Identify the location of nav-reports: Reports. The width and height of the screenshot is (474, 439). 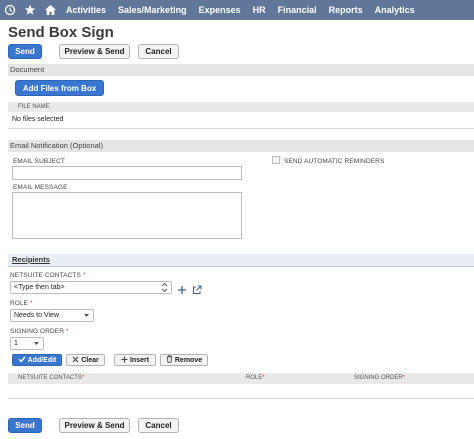
(346, 10).